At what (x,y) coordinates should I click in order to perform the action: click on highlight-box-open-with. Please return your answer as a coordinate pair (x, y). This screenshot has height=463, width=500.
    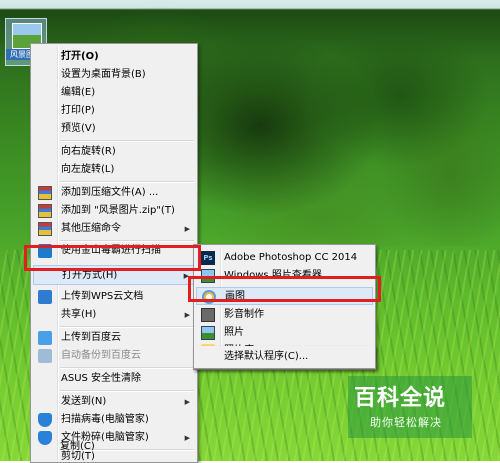
    Looking at the image, I should click on (112, 258).